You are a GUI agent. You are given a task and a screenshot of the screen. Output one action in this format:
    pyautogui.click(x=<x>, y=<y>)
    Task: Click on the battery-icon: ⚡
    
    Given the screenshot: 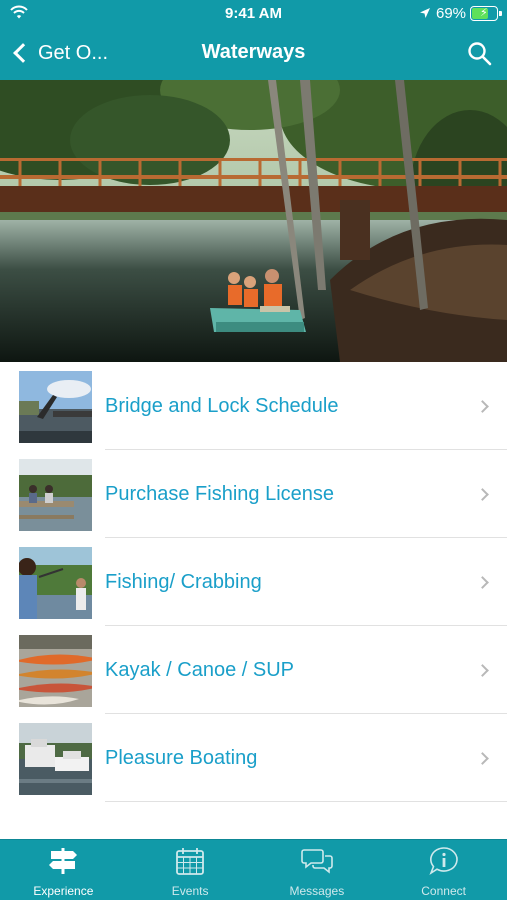 What is the action you would take?
    pyautogui.click(x=486, y=13)
    